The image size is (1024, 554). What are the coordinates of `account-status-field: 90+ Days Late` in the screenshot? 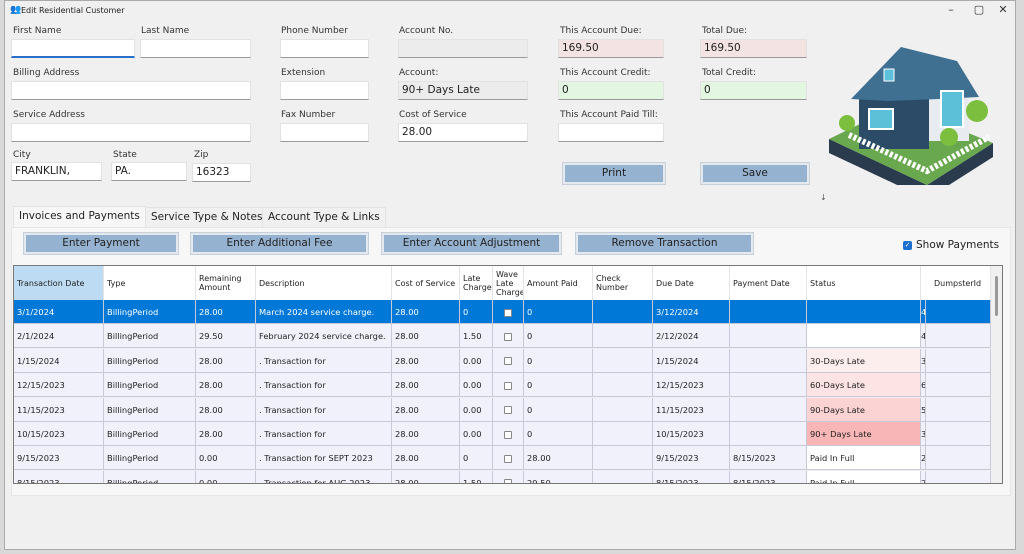 It's located at (463, 90).